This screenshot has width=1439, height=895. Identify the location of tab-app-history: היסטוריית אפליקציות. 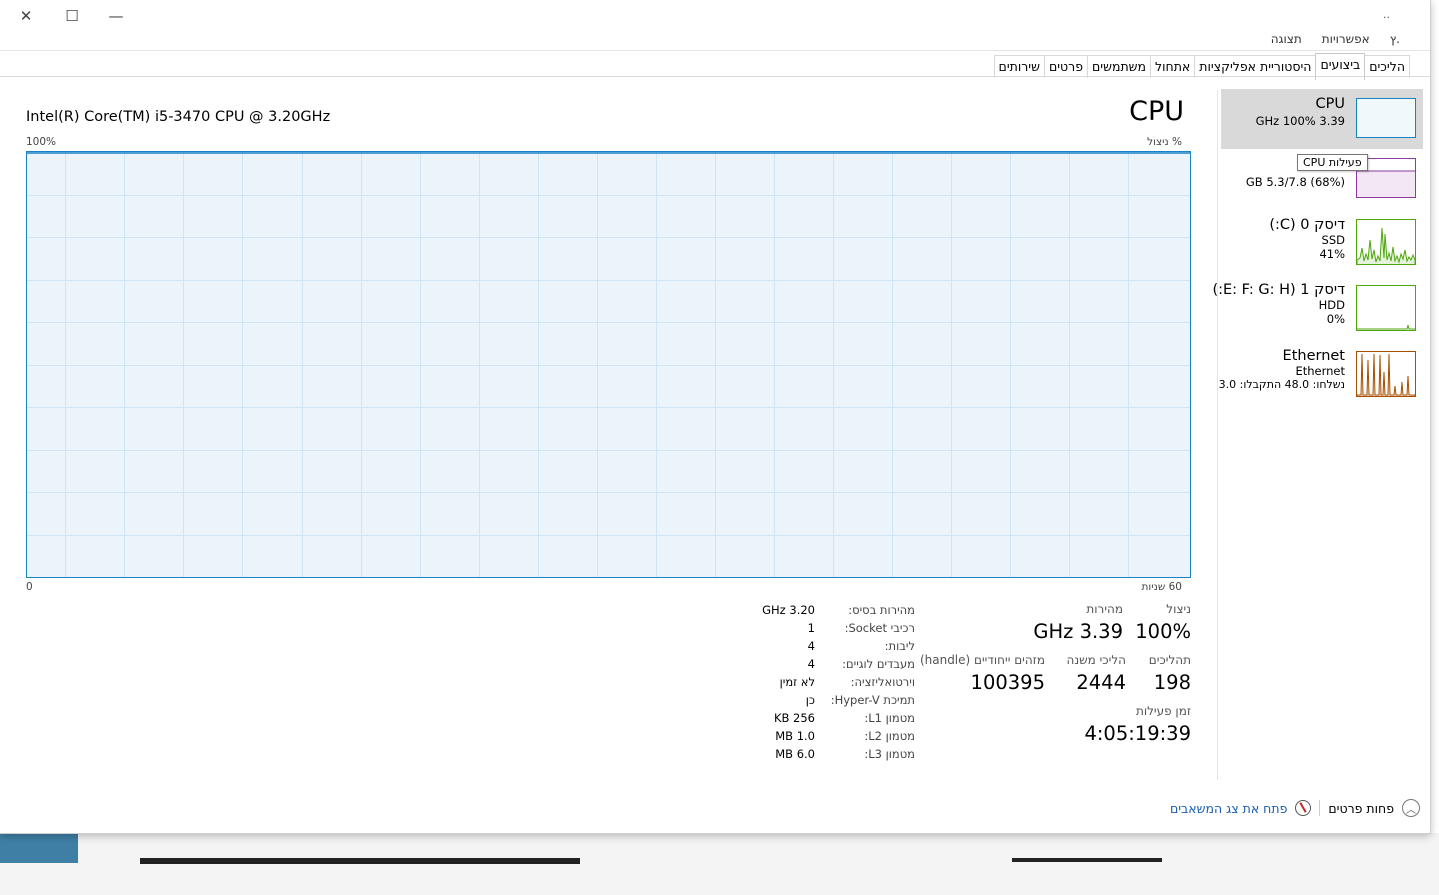
(1255, 66).